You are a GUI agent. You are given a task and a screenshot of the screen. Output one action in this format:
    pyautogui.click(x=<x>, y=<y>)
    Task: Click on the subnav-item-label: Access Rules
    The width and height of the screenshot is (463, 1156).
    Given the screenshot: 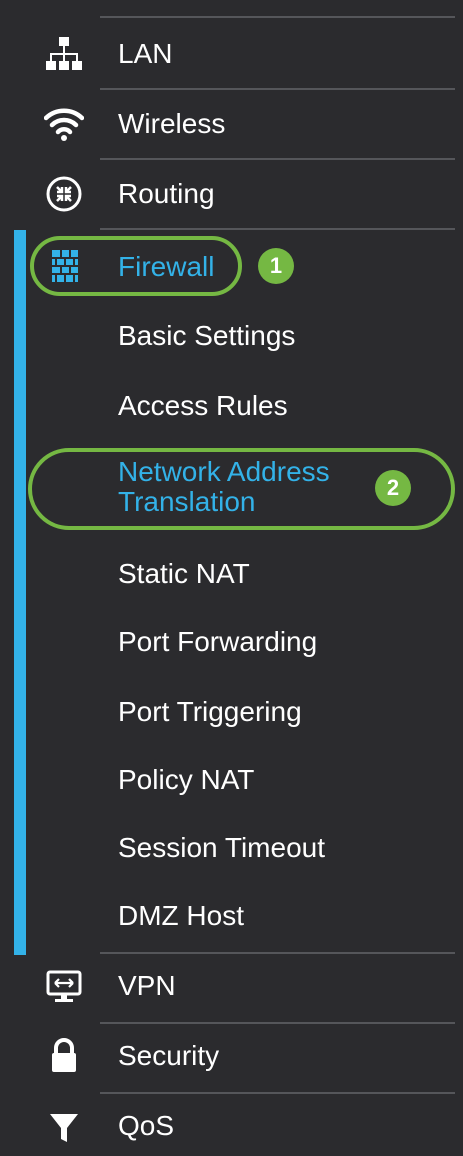 What is the action you would take?
    pyautogui.click(x=203, y=405)
    